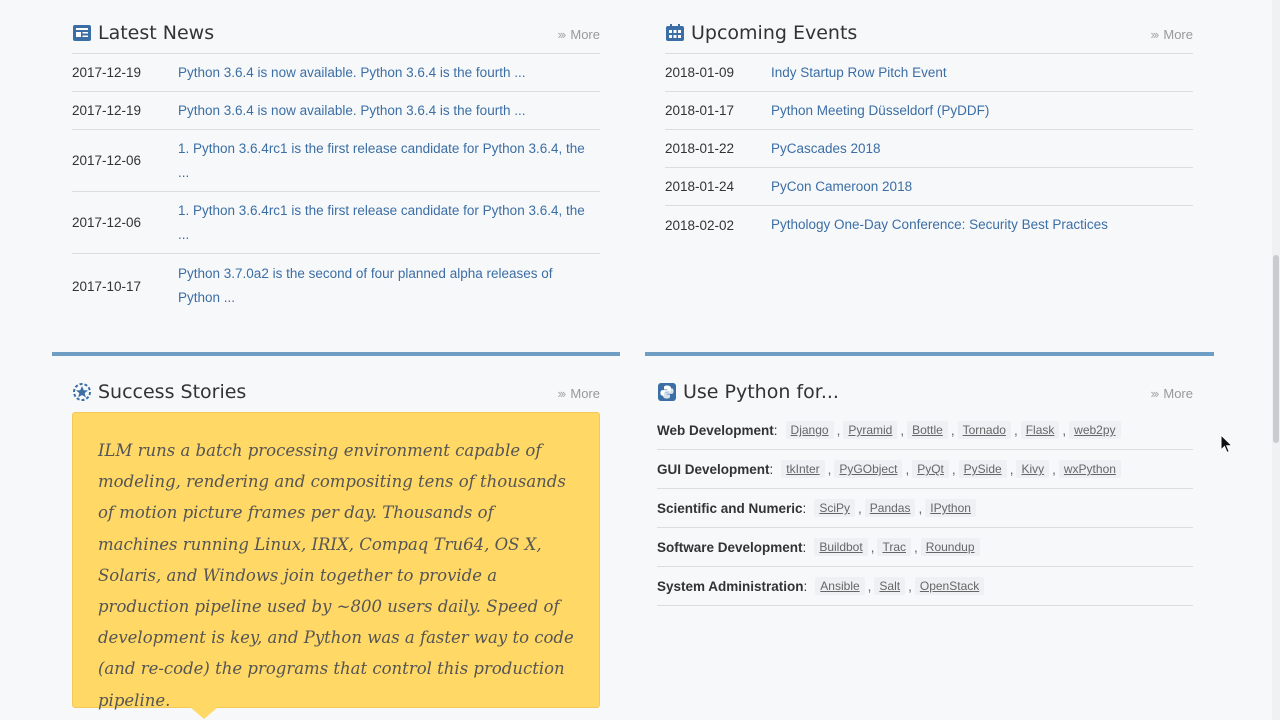 Image resolution: width=1280 pixels, height=720 pixels. I want to click on framework-tag: PyGObject, so click(868, 469).